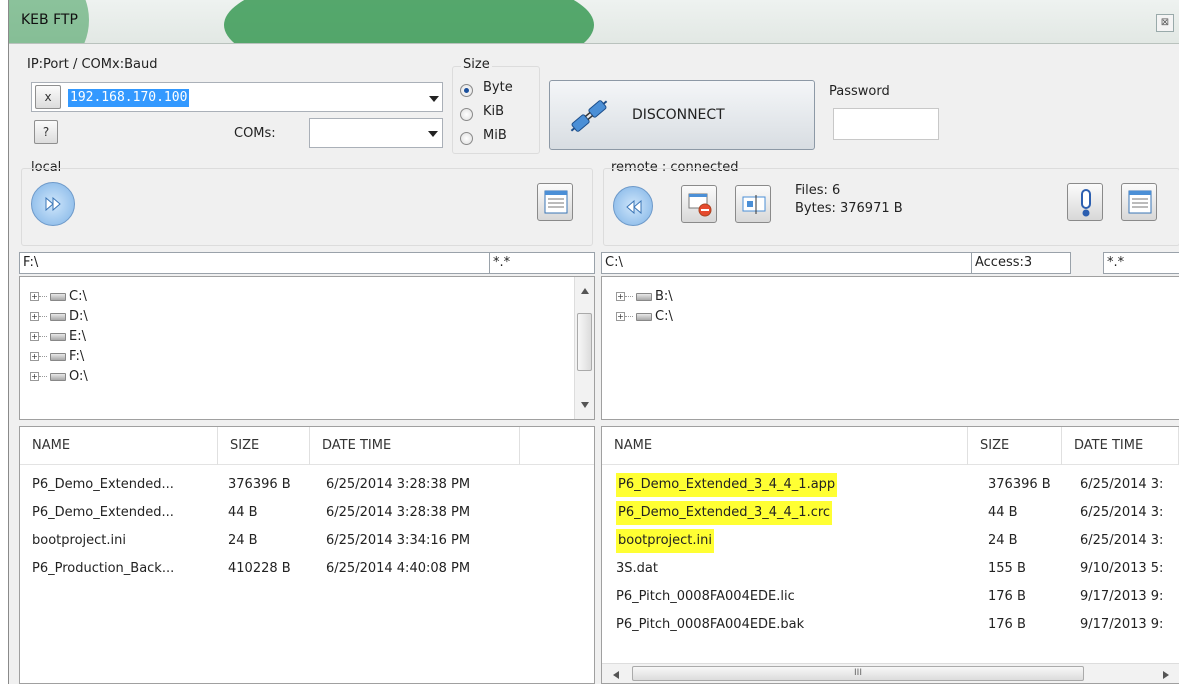  I want to click on local-tree: + C:\ + D:\ + E:\ + F:\ + O:\, so click(307, 348).